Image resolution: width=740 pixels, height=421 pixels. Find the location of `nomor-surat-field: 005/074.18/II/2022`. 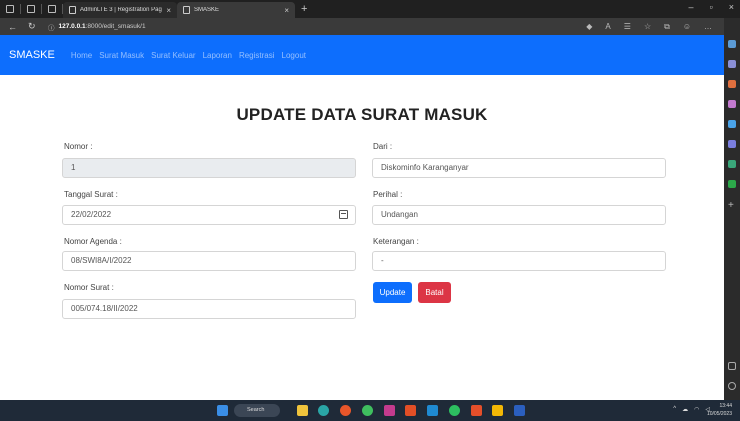

nomor-surat-field: 005/074.18/II/2022 is located at coordinates (209, 309).